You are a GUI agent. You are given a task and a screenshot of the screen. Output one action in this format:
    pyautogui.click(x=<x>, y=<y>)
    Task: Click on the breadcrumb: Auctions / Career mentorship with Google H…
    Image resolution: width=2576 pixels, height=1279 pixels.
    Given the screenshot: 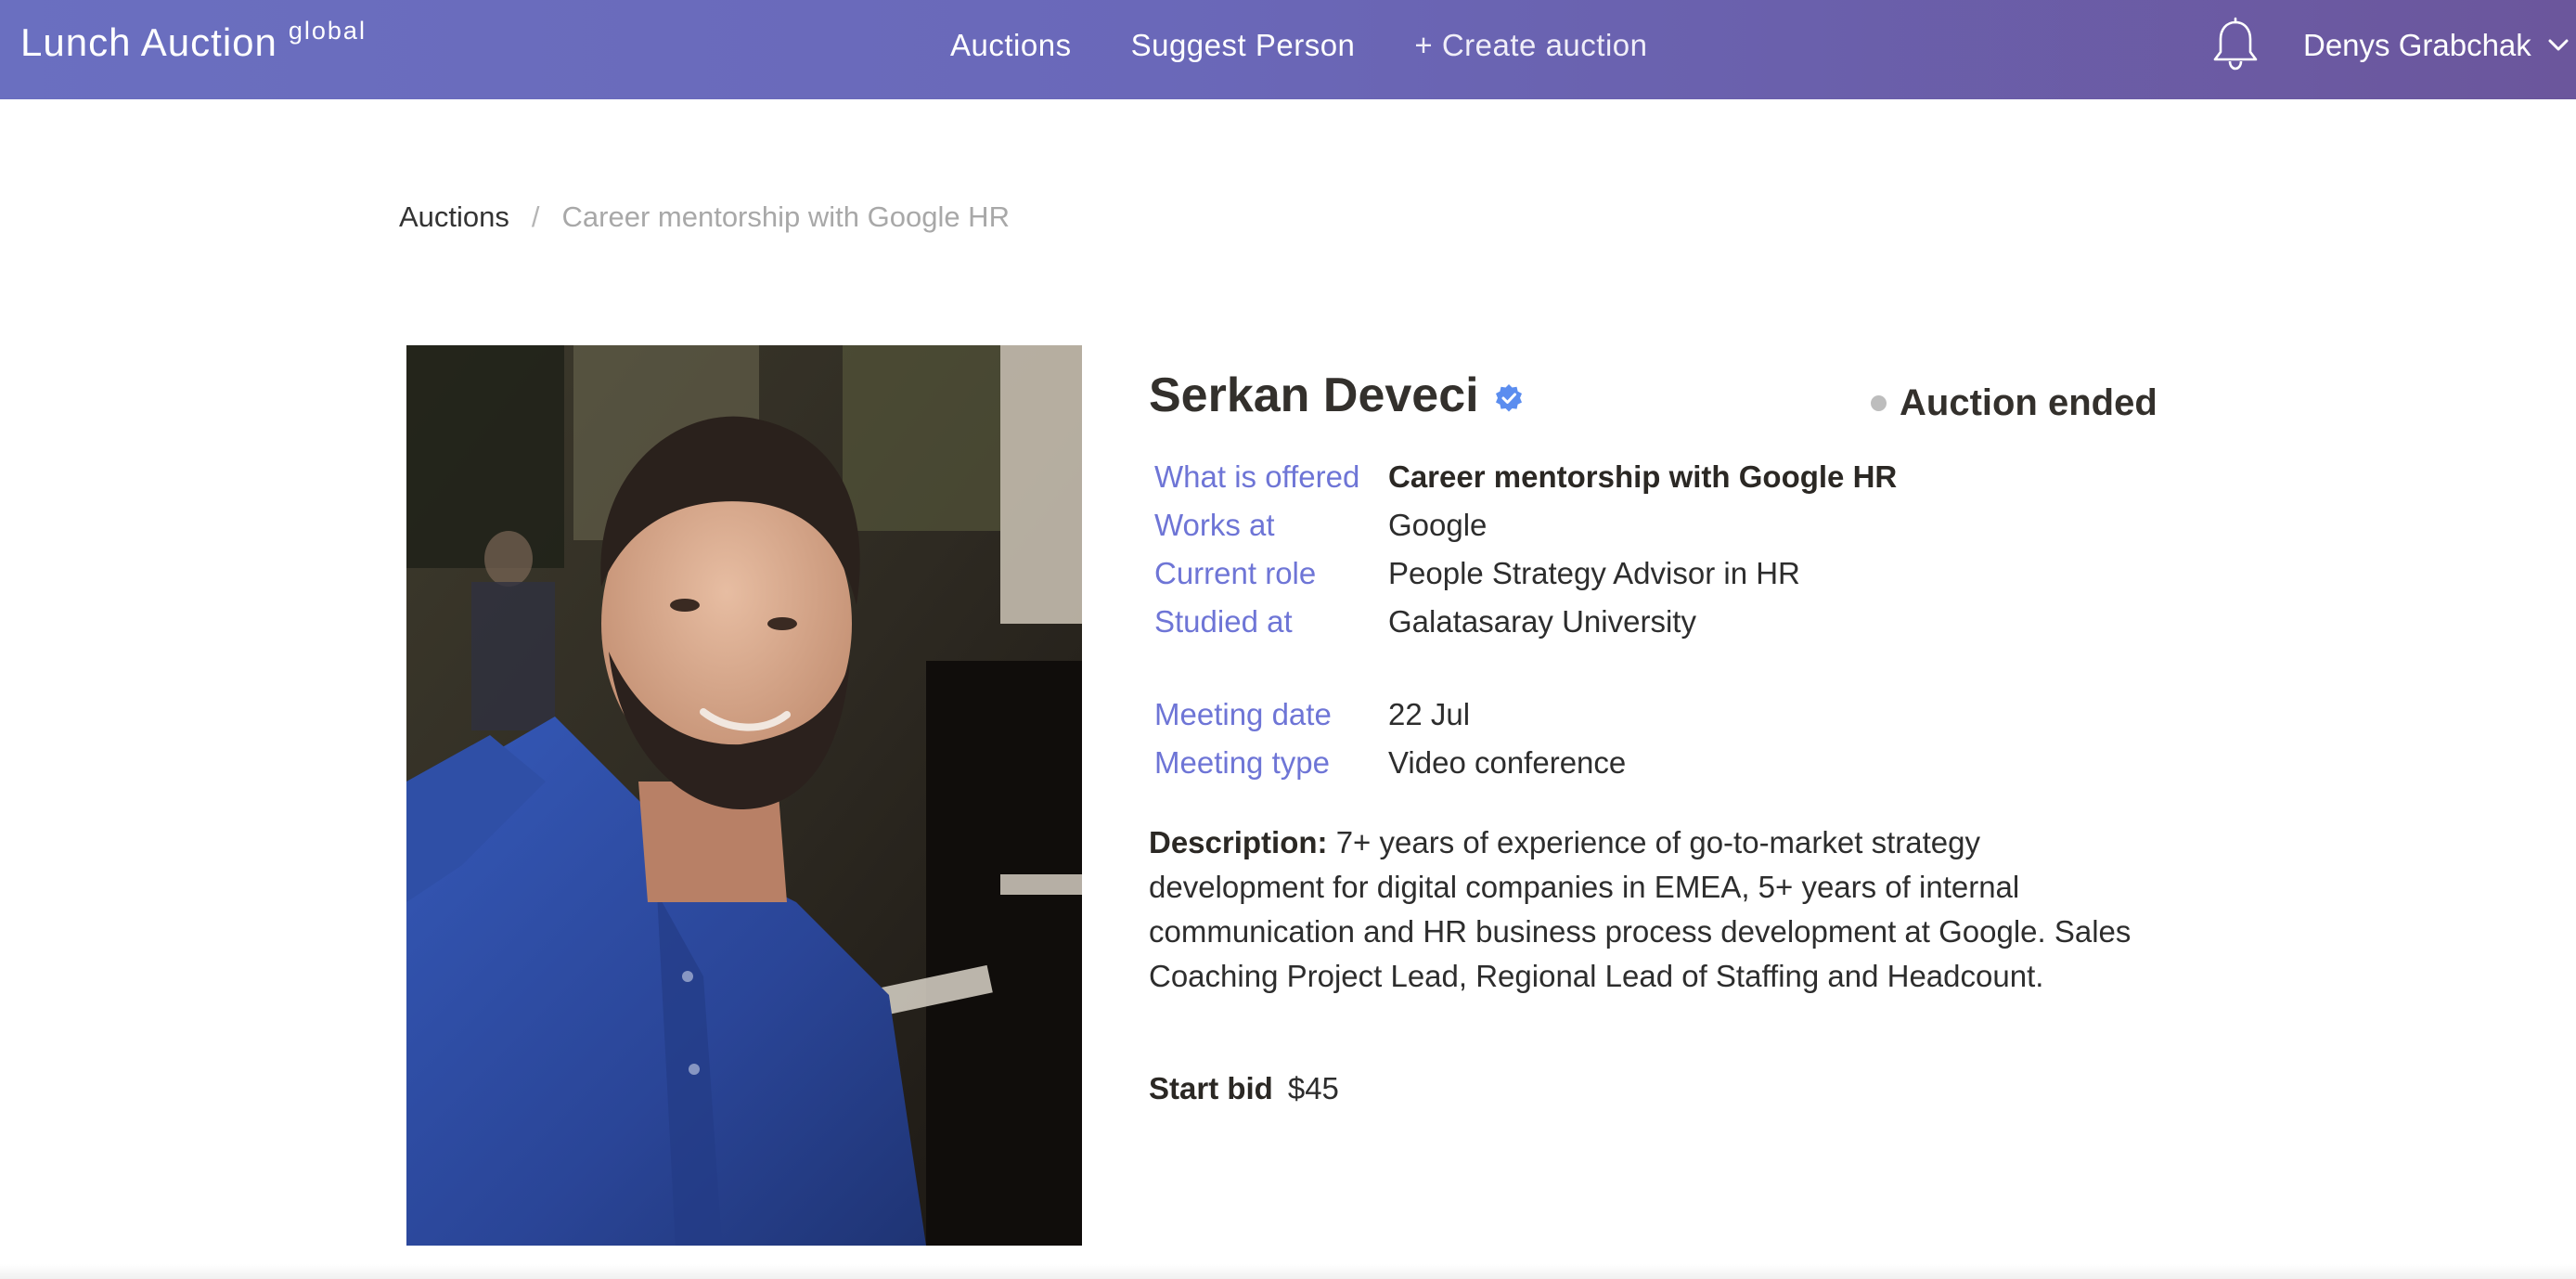 What is the action you would take?
    pyautogui.click(x=705, y=217)
    